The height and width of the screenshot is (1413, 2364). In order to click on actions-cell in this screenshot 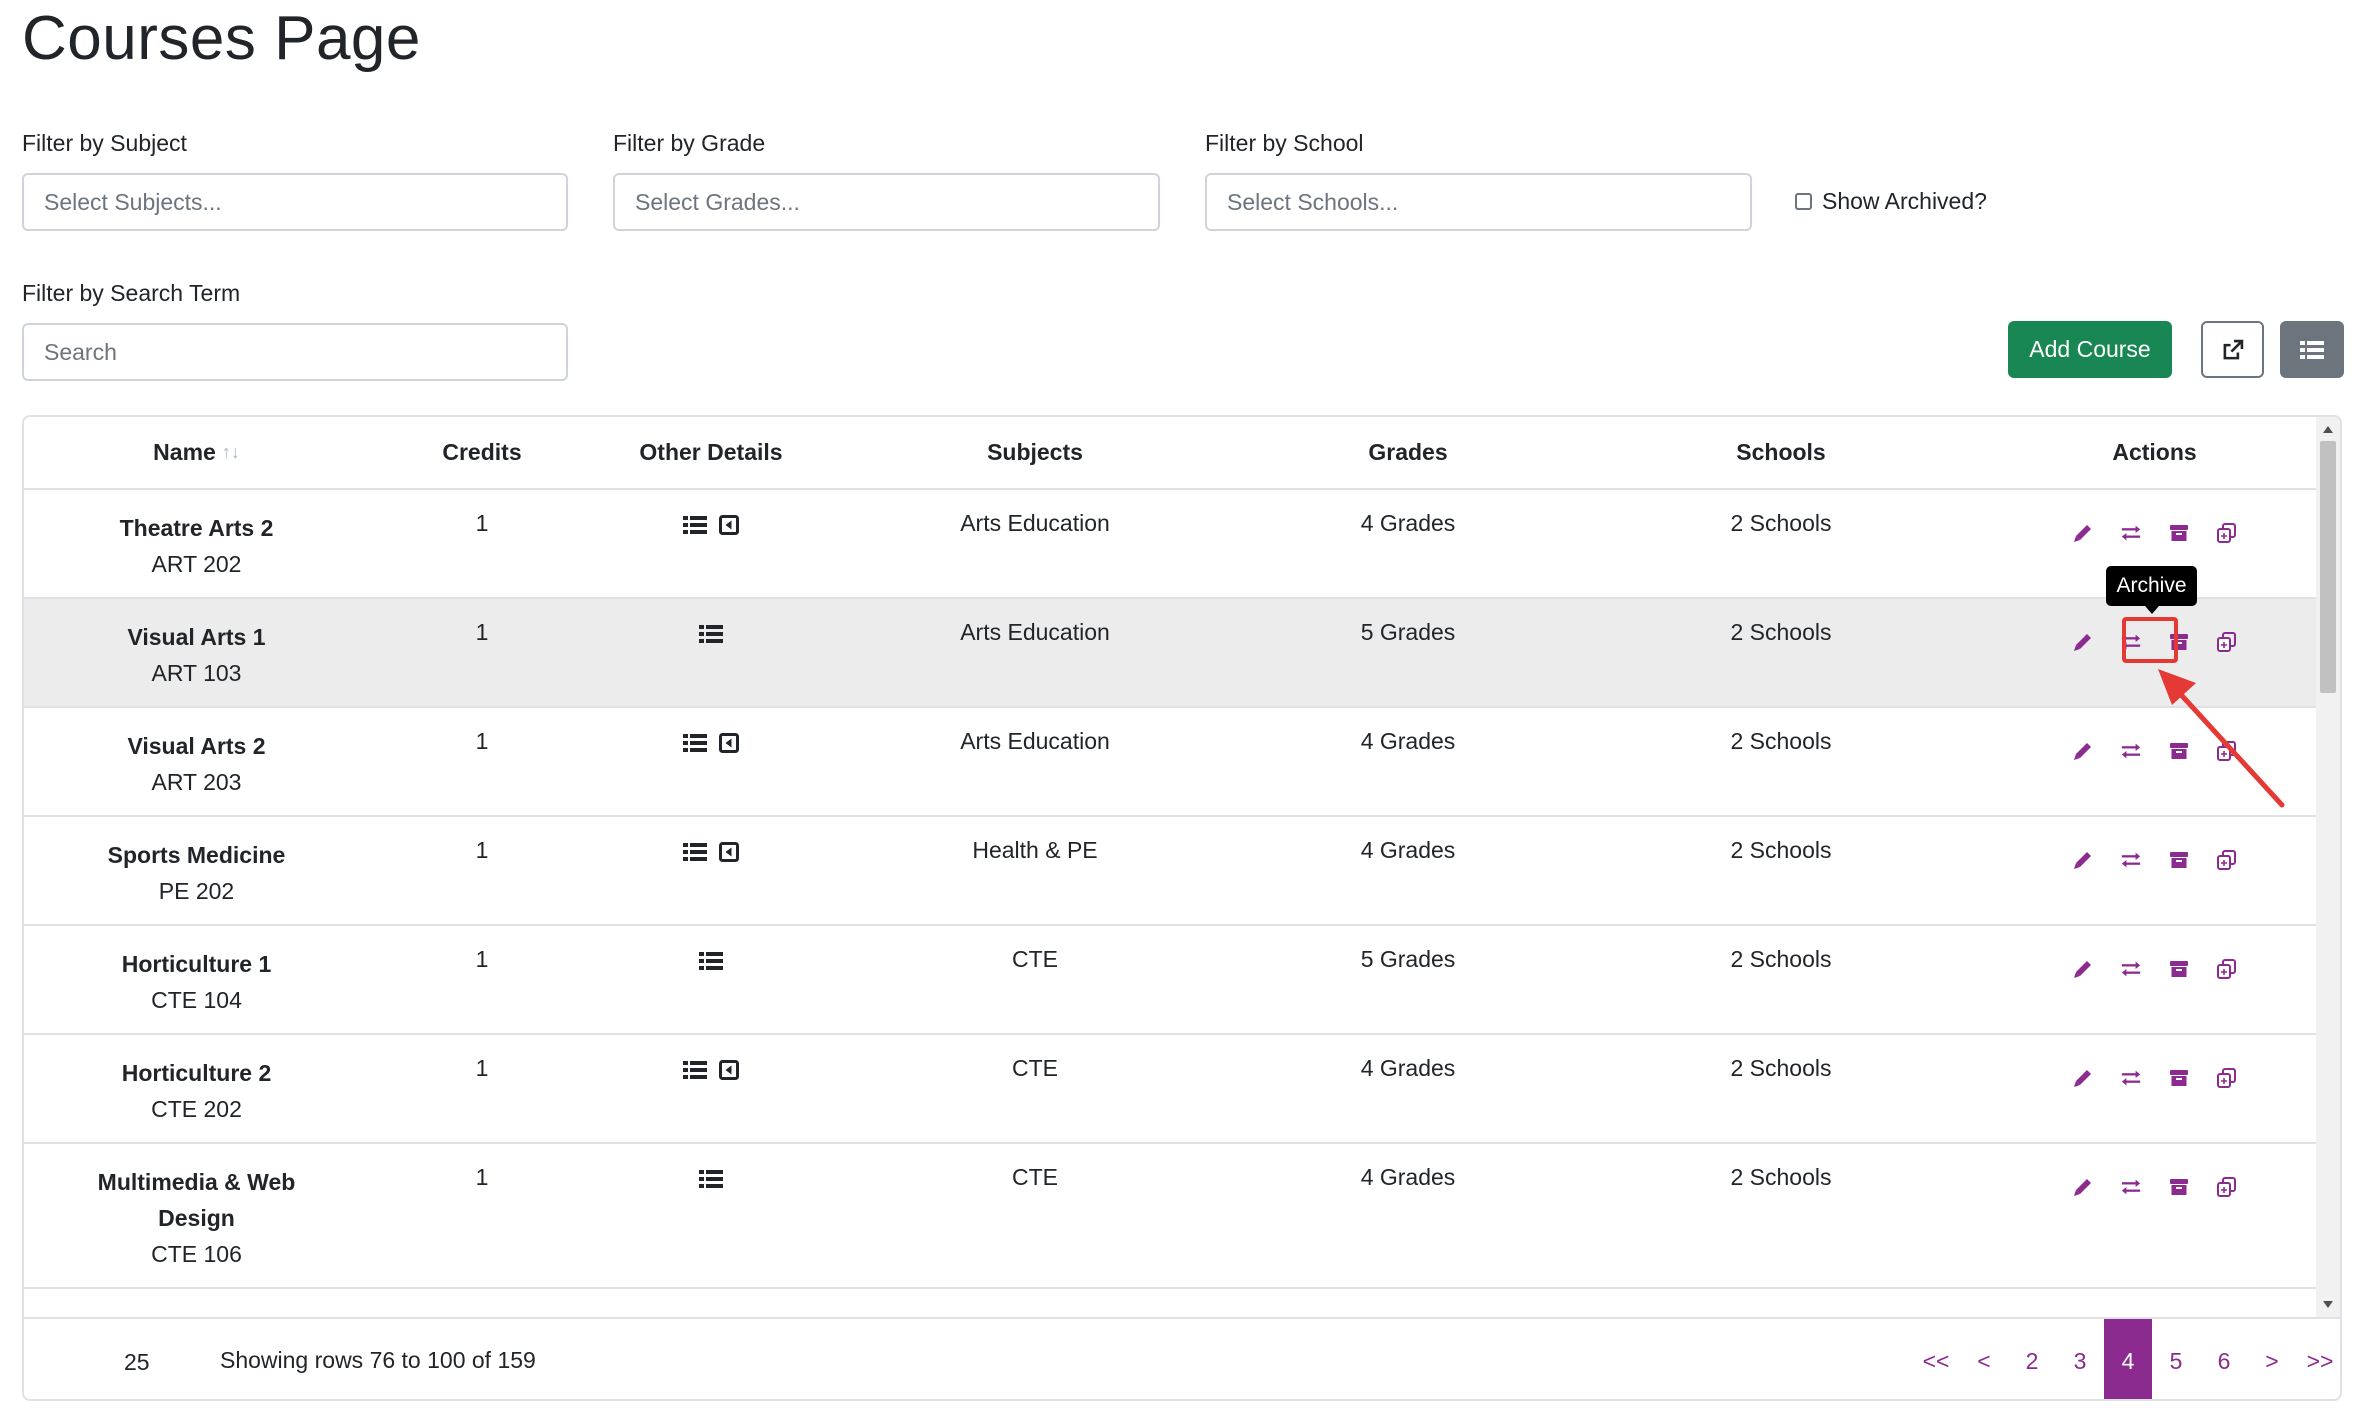, I will do `click(2154, 953)`.